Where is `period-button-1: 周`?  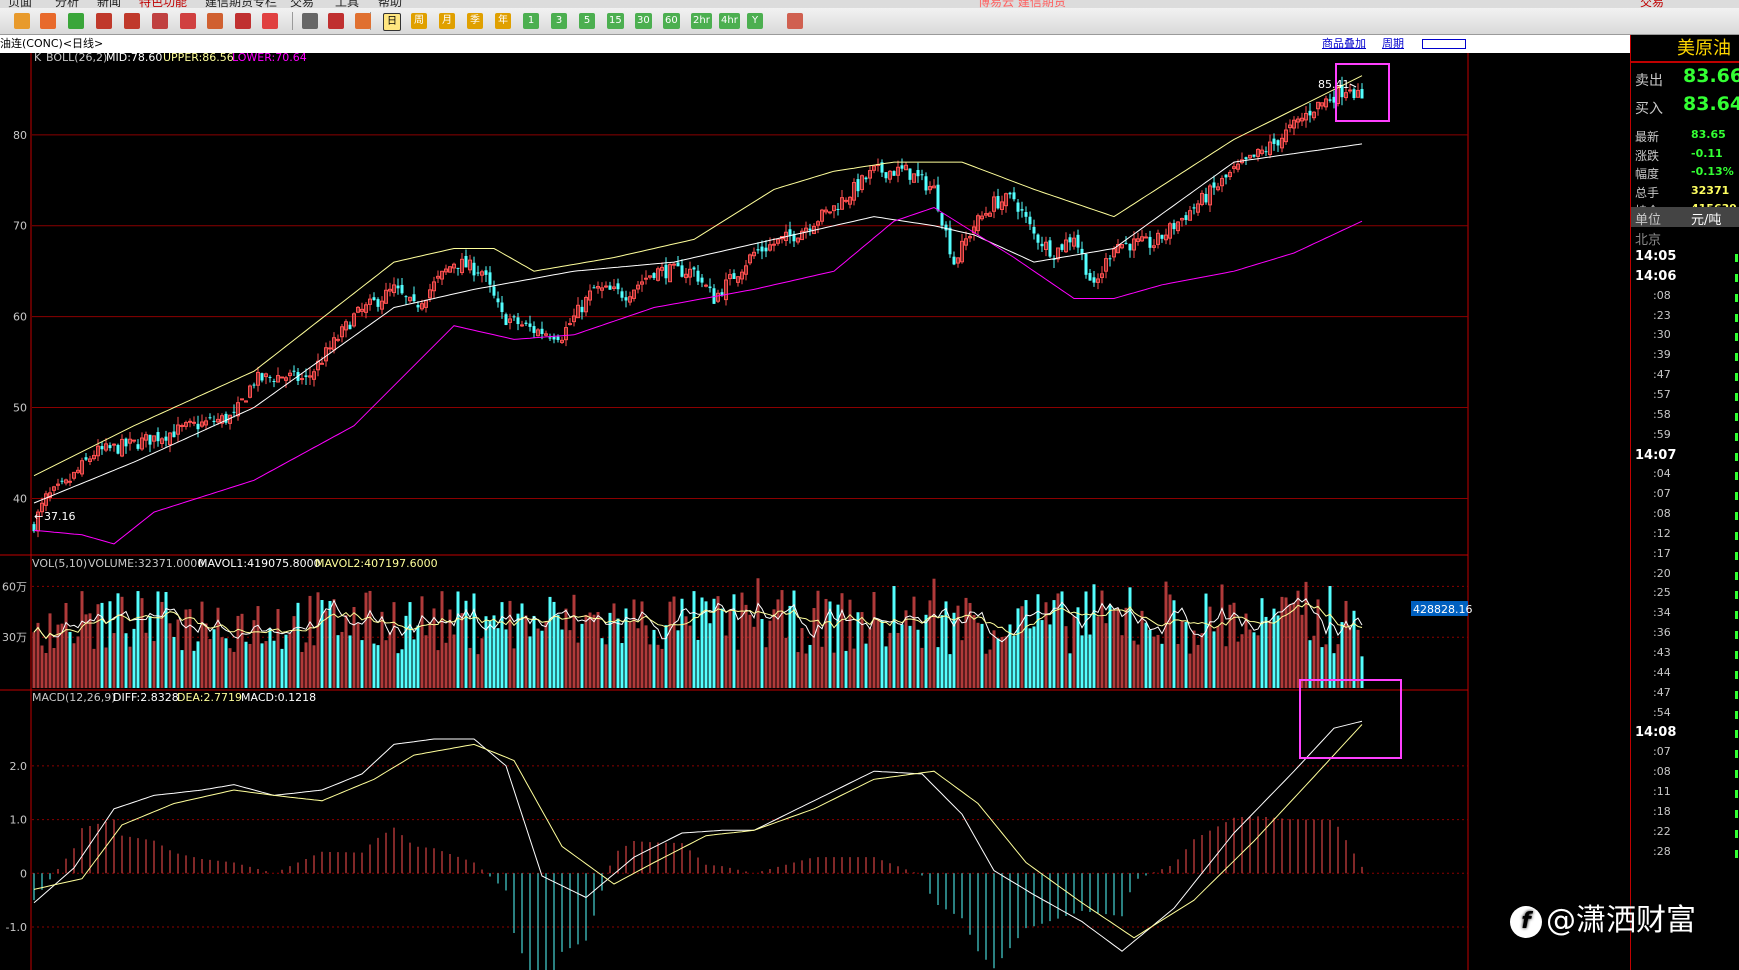 period-button-1: 周 is located at coordinates (419, 21).